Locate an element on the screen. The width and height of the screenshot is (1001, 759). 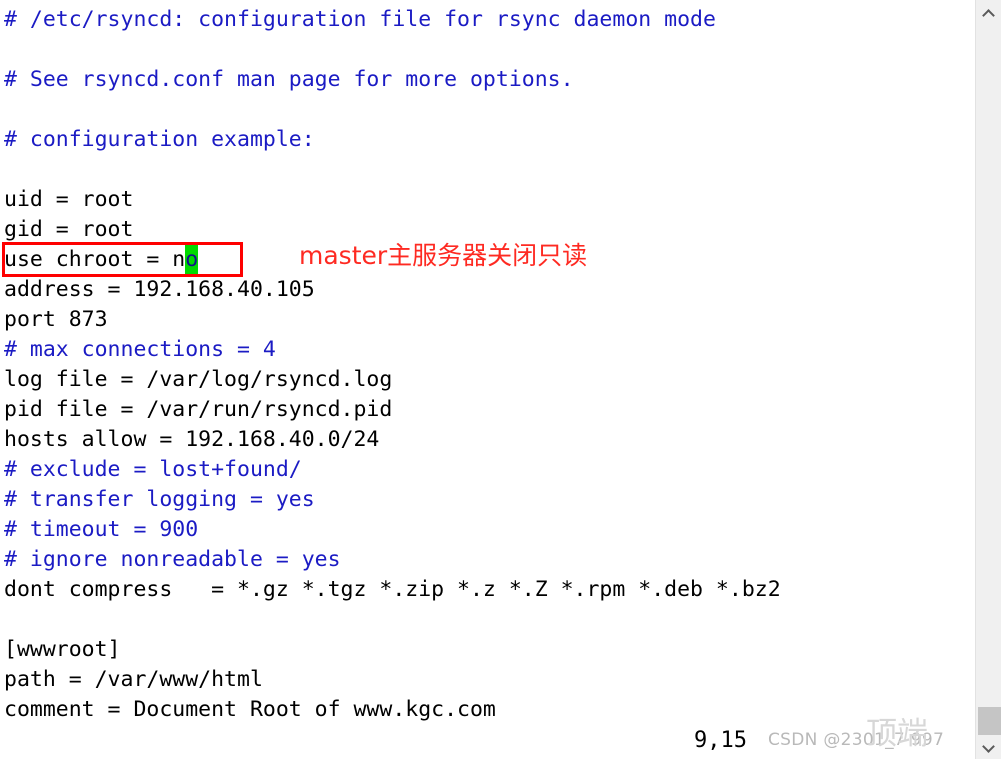
editor-line: pid file = /var/run/rsyncd.pid is located at coordinates (486, 410).